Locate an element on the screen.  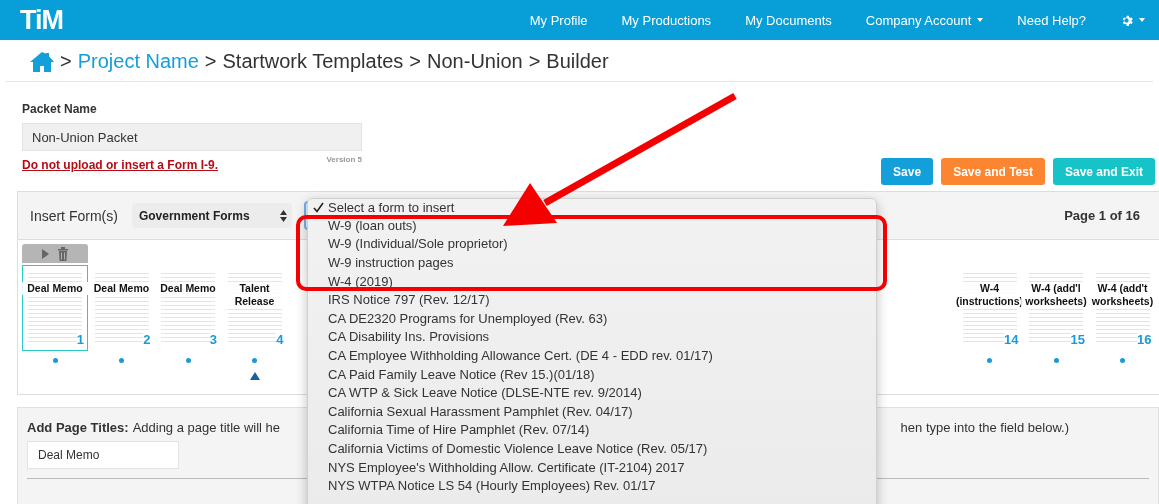
page-thumbnail: Deal Memo 1 is located at coordinates (55, 308).